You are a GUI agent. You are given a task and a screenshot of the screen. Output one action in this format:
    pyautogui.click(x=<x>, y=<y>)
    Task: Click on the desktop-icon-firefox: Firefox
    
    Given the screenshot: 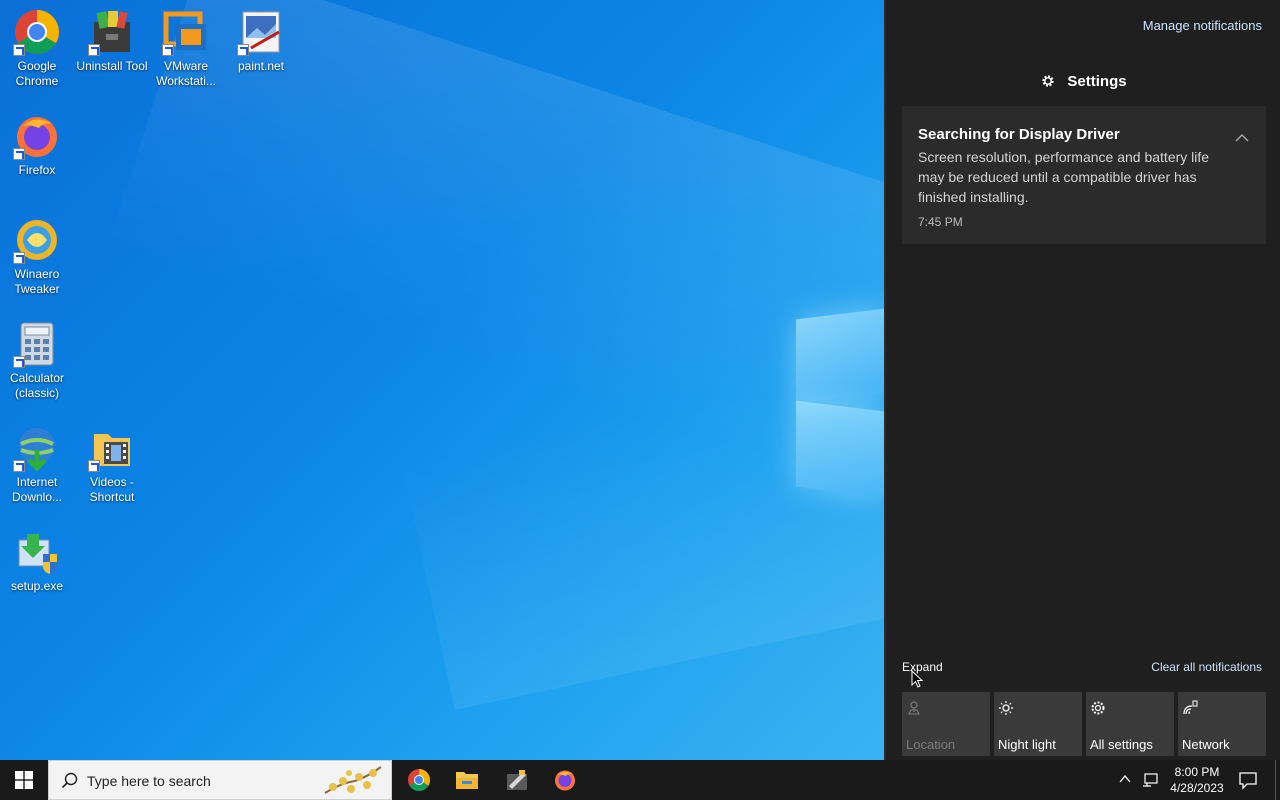 What is the action you would take?
    pyautogui.click(x=37, y=141)
    